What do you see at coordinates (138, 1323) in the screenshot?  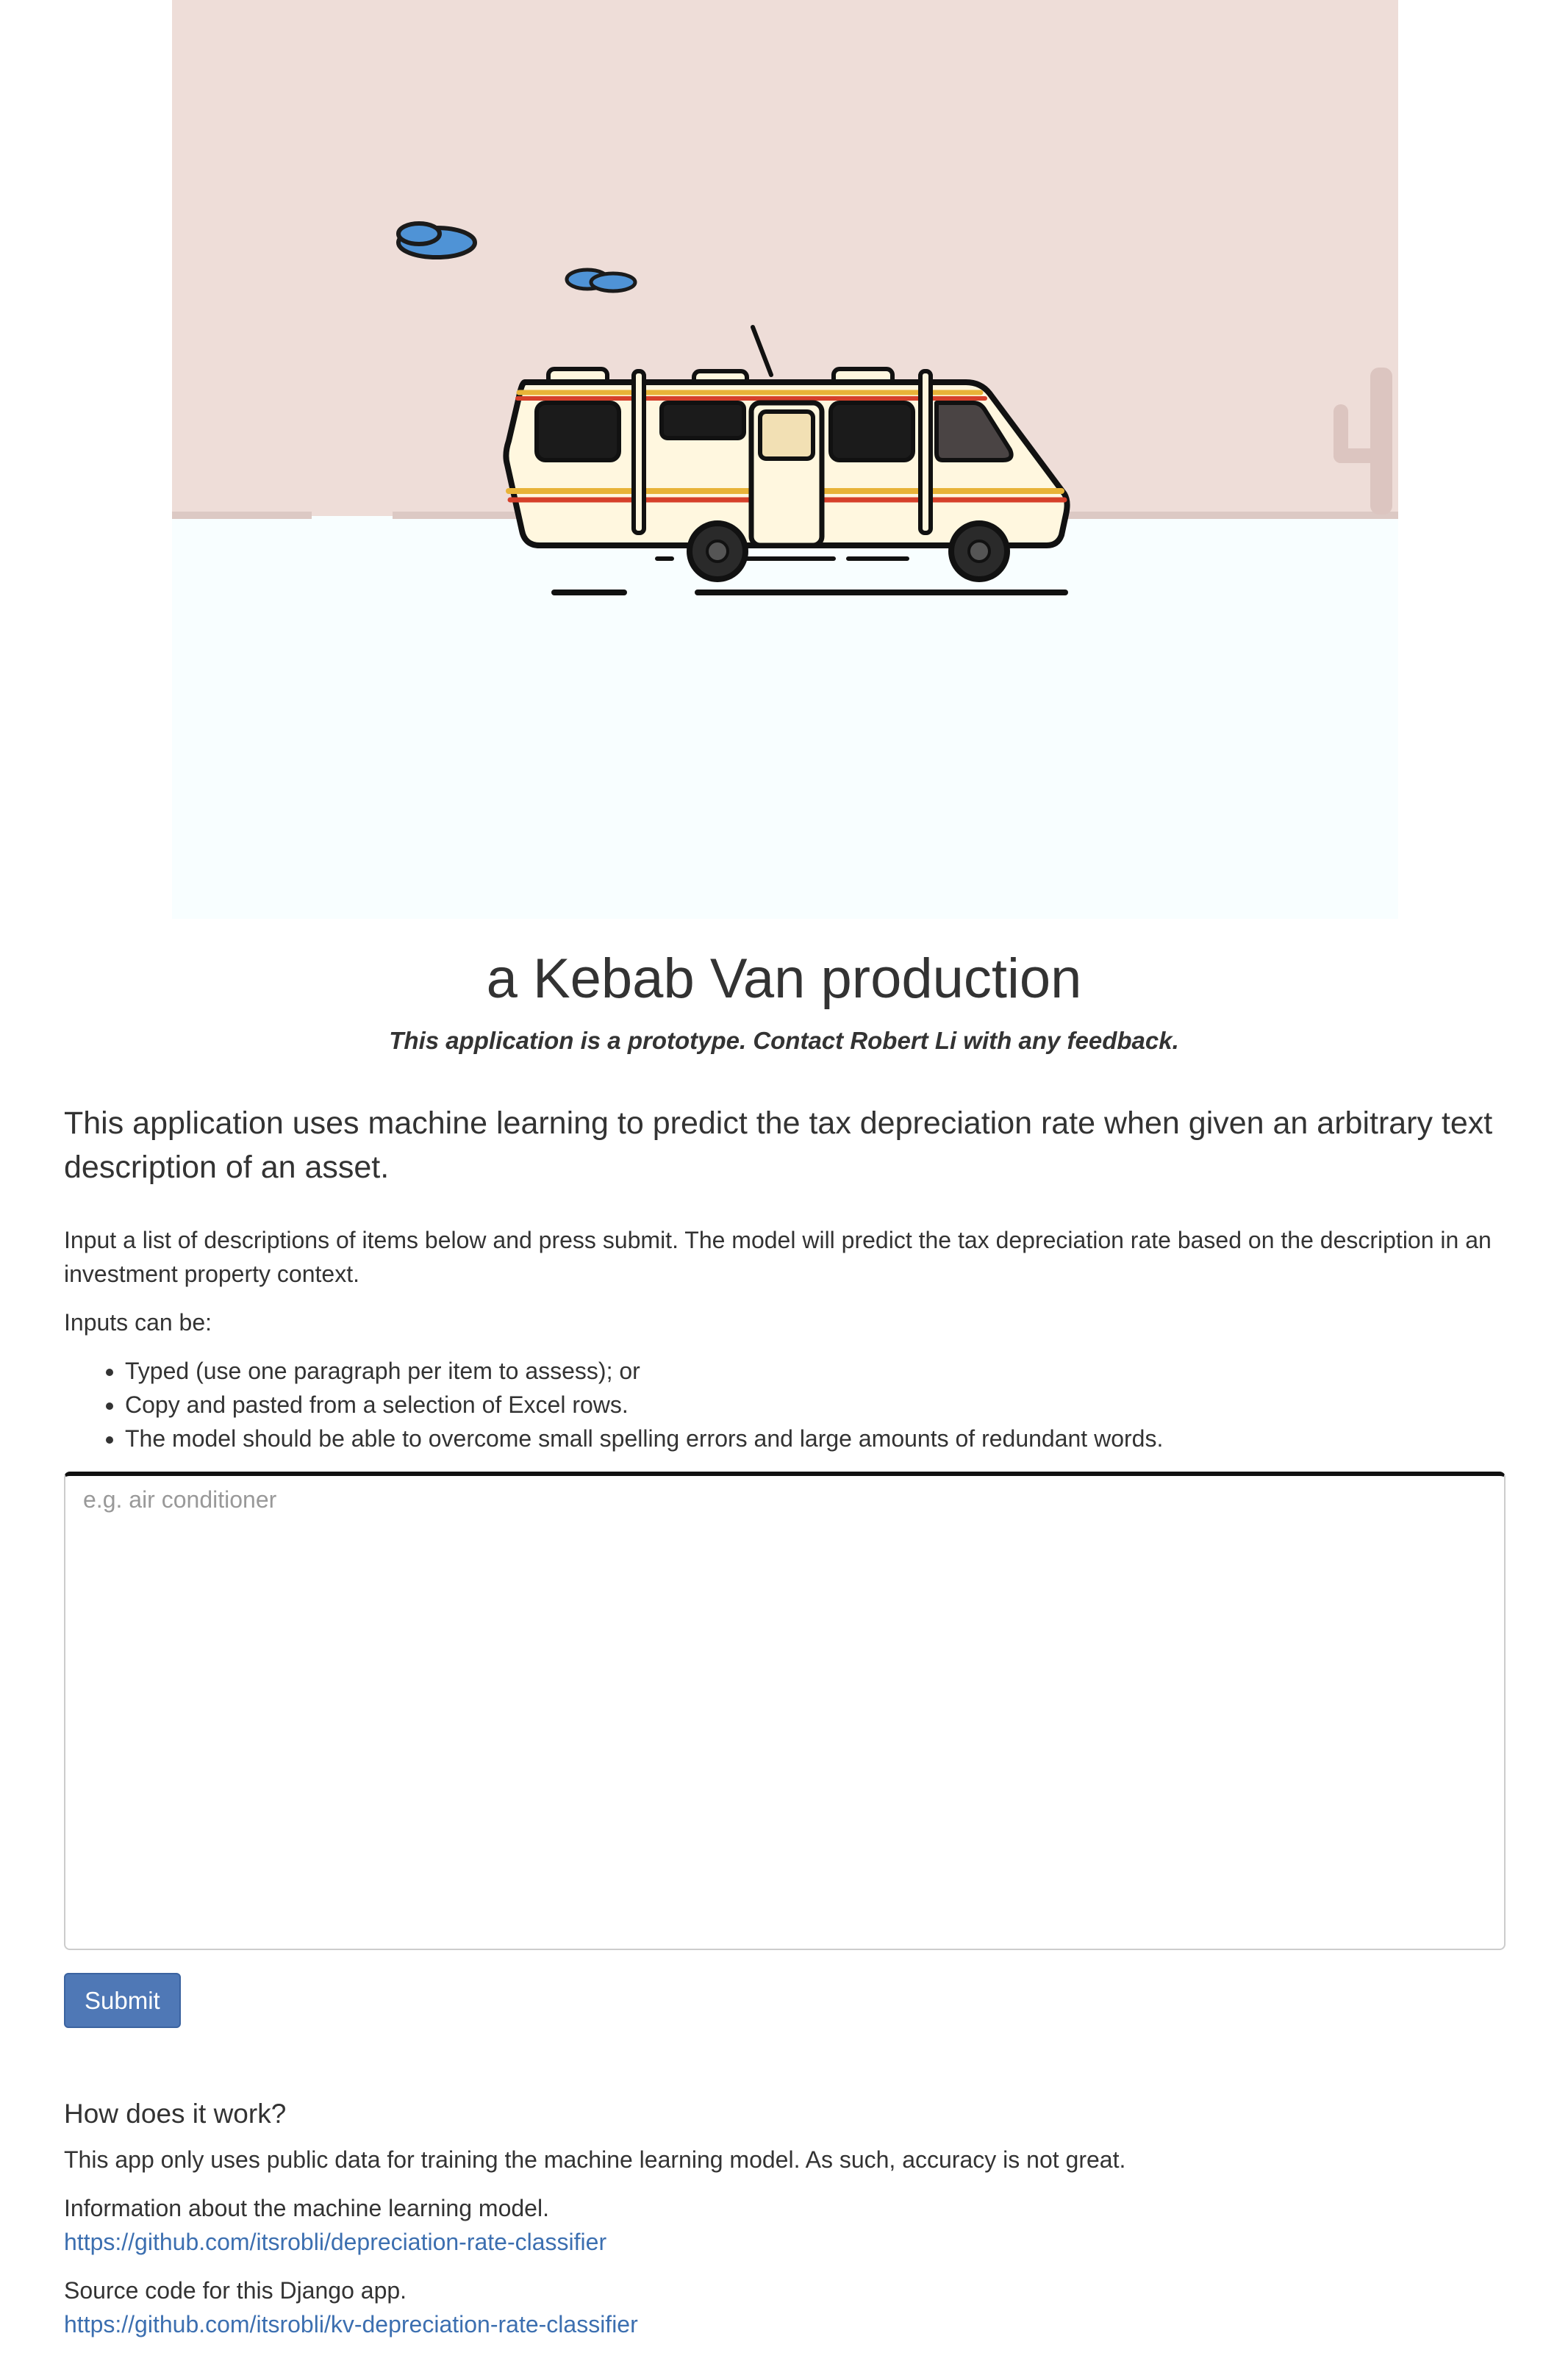 I see `inputs-label: Inputs can be:` at bounding box center [138, 1323].